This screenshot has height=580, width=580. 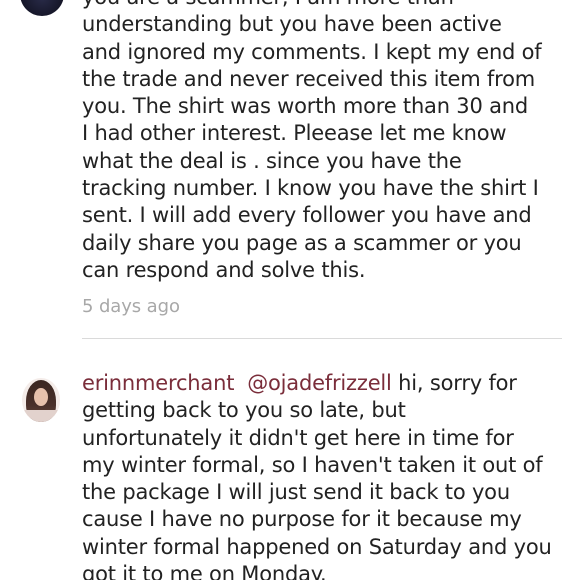 I want to click on comment-mention: @ojadefrizzell, so click(x=319, y=383).